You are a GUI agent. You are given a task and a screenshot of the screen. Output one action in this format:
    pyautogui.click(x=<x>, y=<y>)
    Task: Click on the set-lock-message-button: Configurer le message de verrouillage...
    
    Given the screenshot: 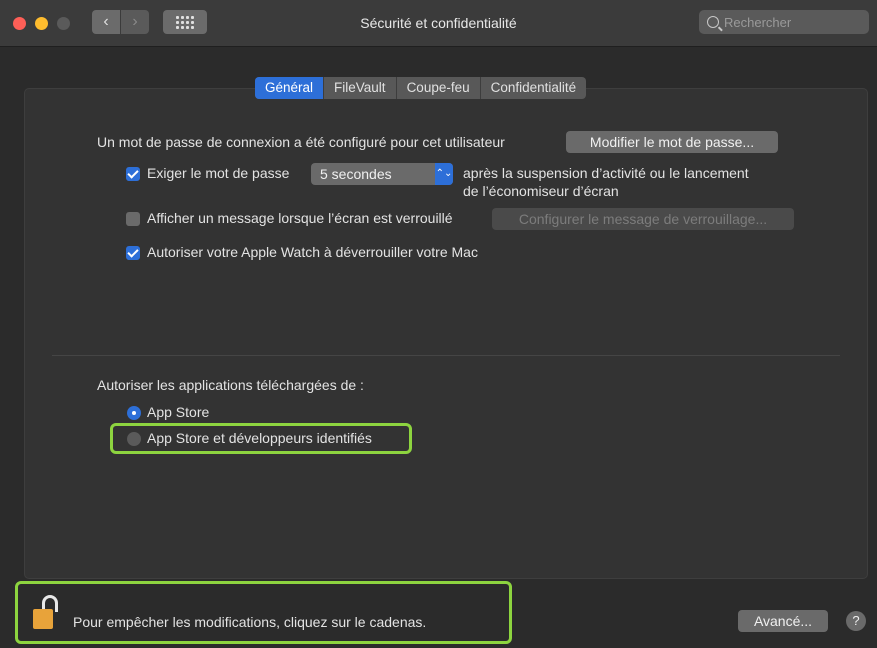 What is the action you would take?
    pyautogui.click(x=643, y=219)
    